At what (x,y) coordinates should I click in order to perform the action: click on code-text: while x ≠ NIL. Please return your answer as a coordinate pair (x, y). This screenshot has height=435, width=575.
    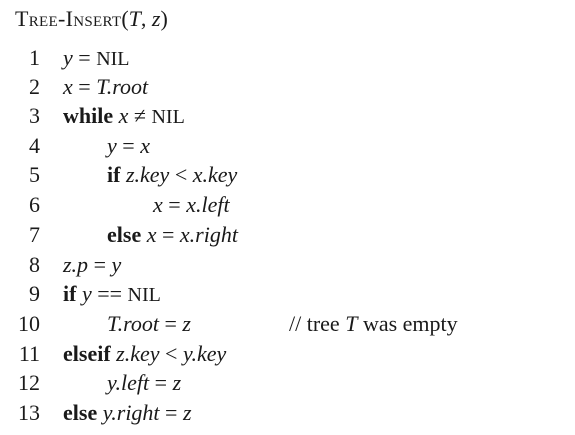
    Looking at the image, I should click on (124, 115).